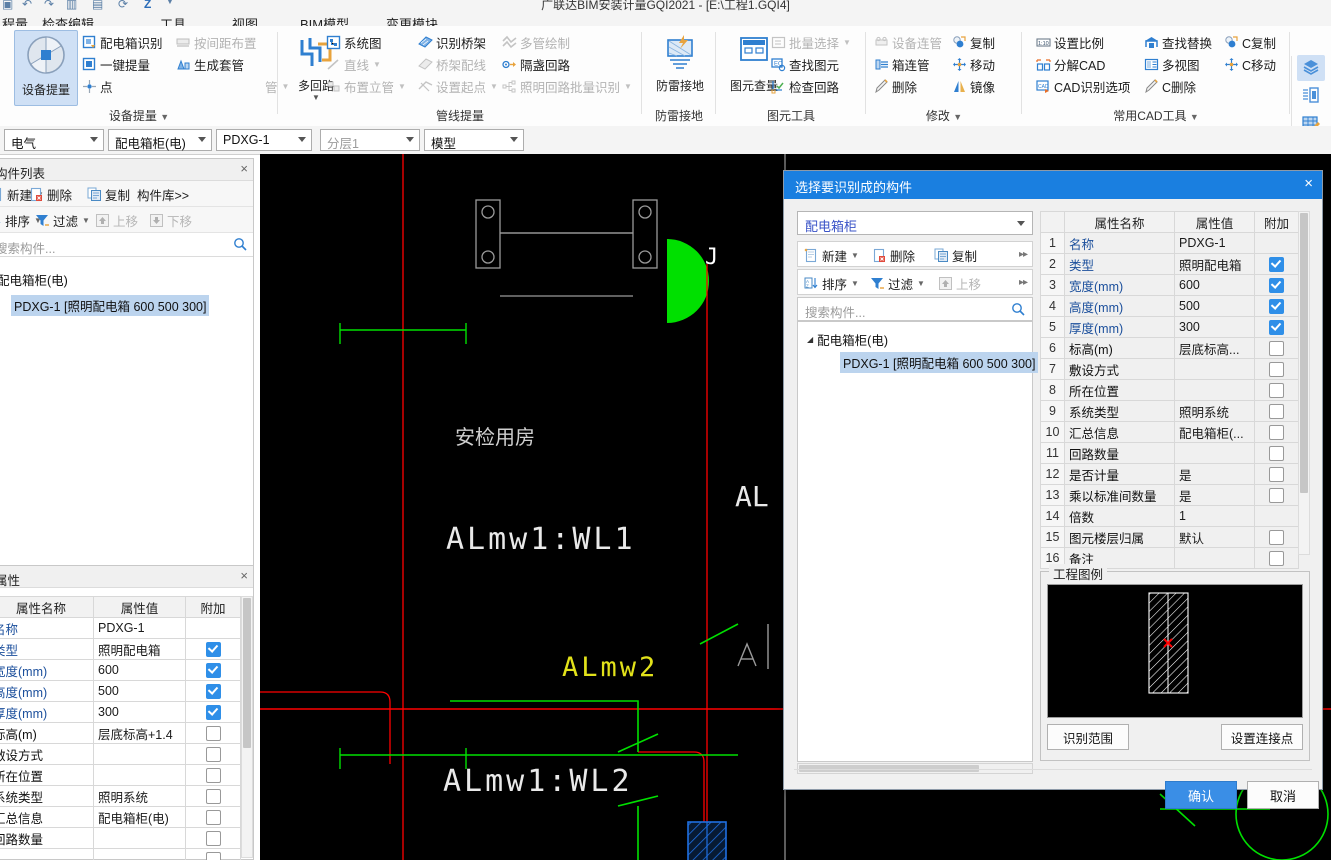 The width and height of the screenshot is (1331, 860). I want to click on dialog-property-row: 7 敷设方式, so click(1169, 369).